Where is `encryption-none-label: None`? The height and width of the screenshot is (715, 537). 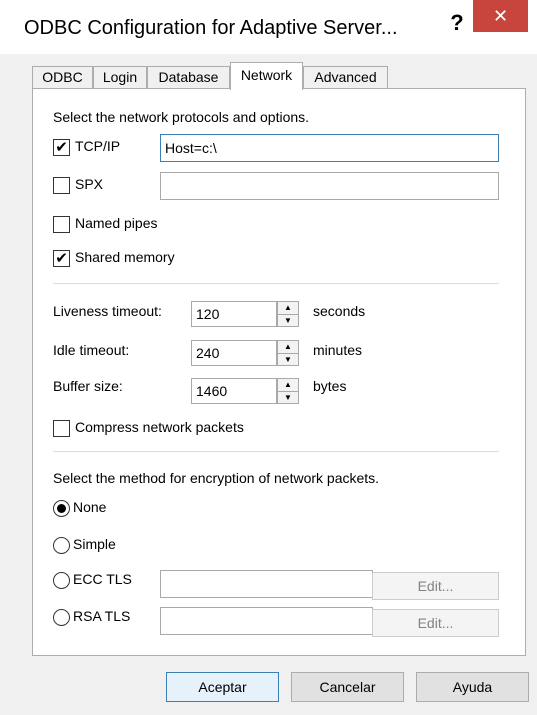 encryption-none-label: None is located at coordinates (90, 507).